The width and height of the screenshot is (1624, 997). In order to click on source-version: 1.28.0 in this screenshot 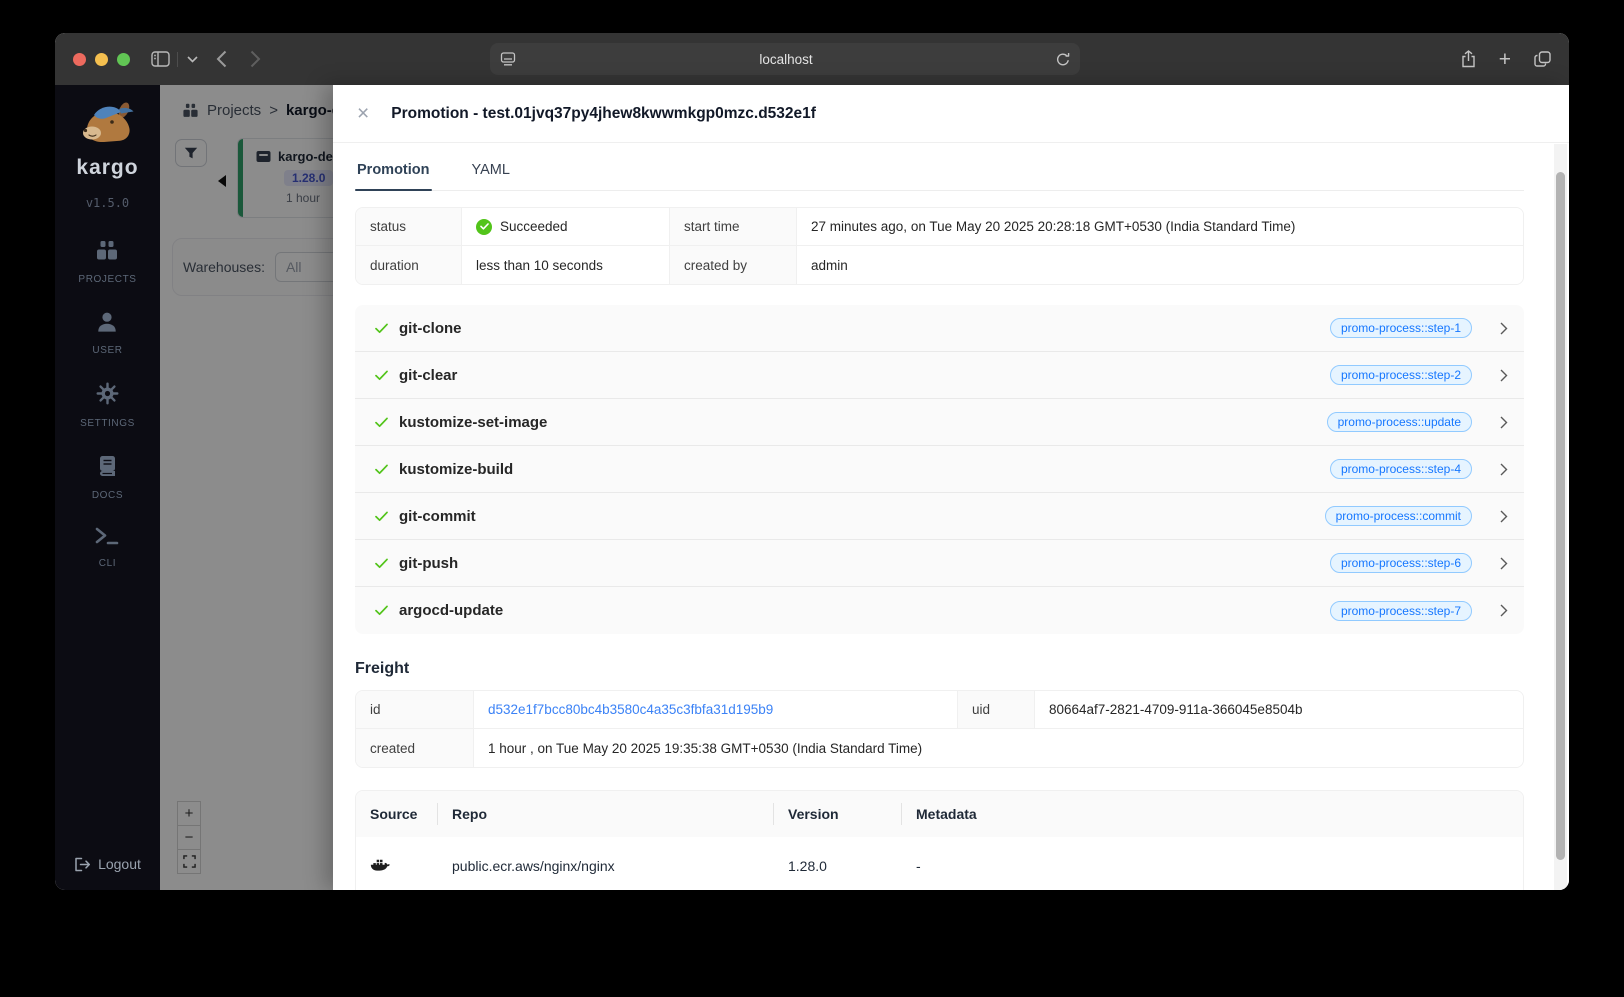, I will do `click(807, 866)`.